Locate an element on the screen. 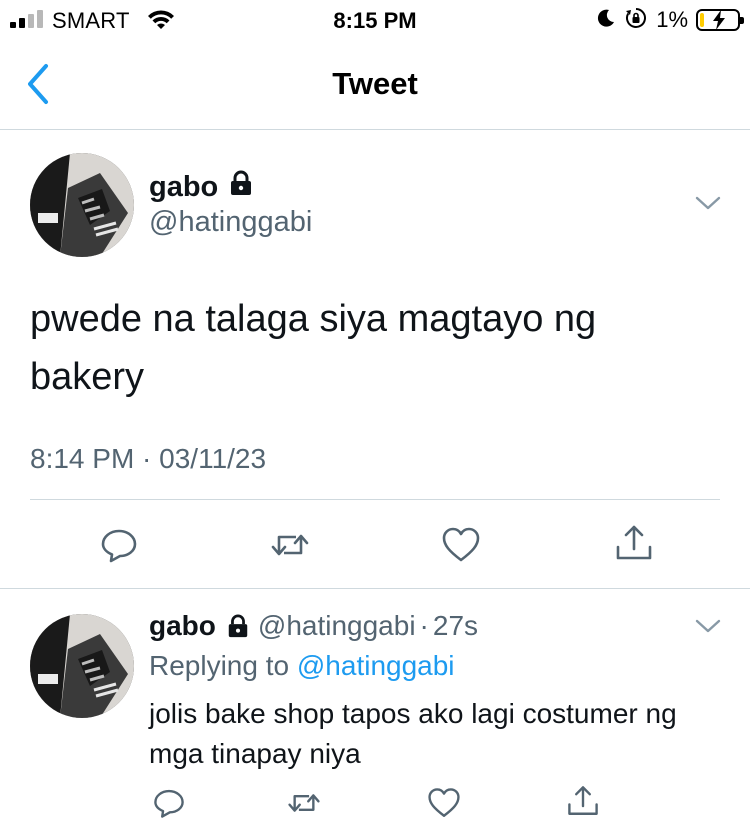  reply-header: gabo @hatinggabi · 27s is located at coordinates (313, 626).